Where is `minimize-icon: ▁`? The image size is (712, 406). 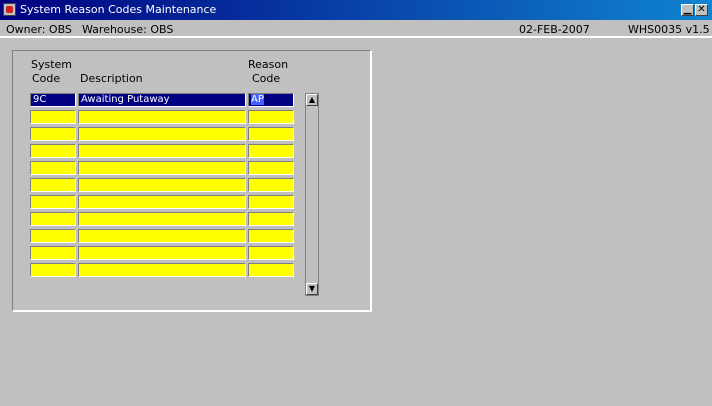 minimize-icon: ▁ is located at coordinates (687, 9).